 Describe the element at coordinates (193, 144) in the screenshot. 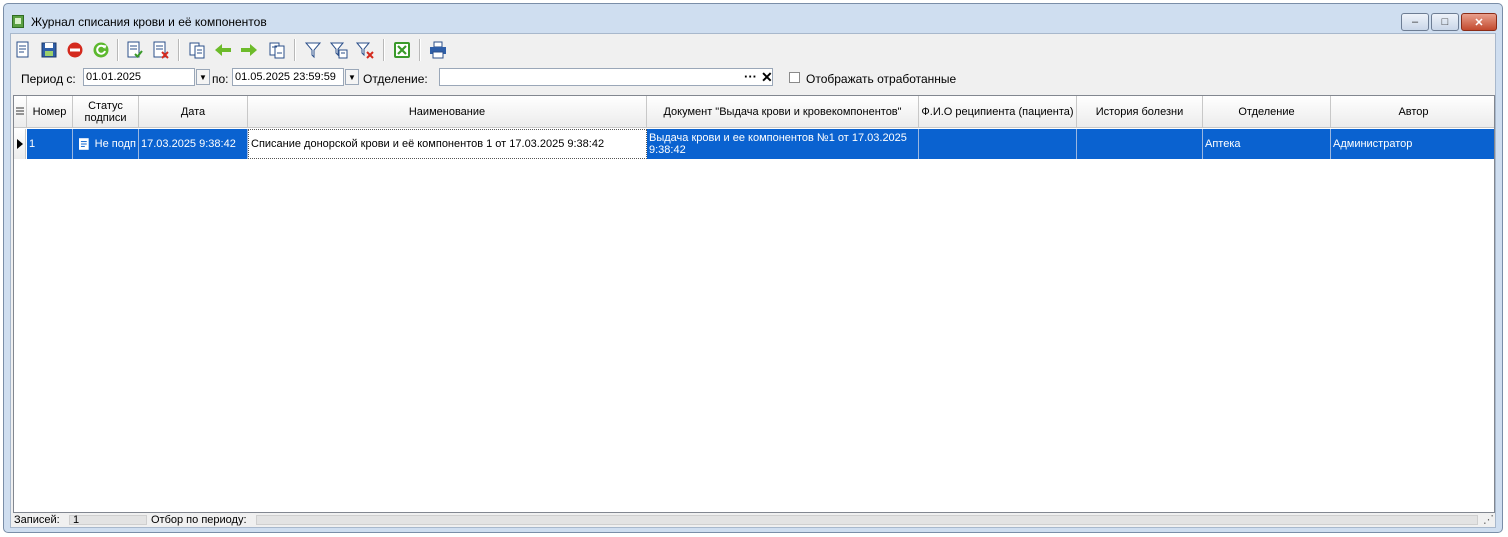

I see `cell-date: 17.03.2025 9:38:42` at that location.